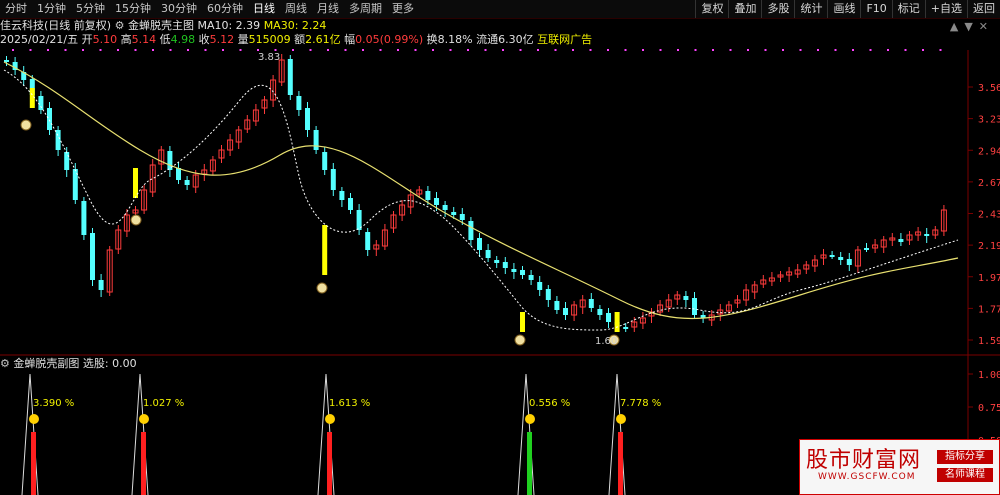 The width and height of the screenshot is (1000, 495). What do you see at coordinates (864, 460) in the screenshot?
I see `watermark-title: 股市财富网` at bounding box center [864, 460].